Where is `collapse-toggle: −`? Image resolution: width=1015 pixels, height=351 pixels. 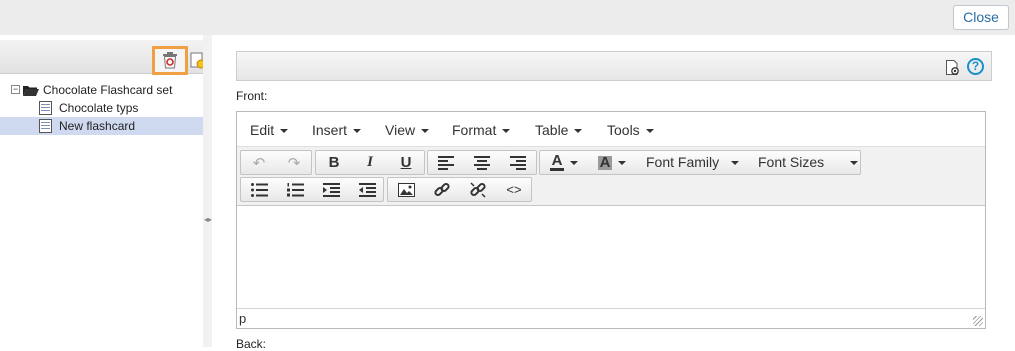 collapse-toggle: − is located at coordinates (15, 89).